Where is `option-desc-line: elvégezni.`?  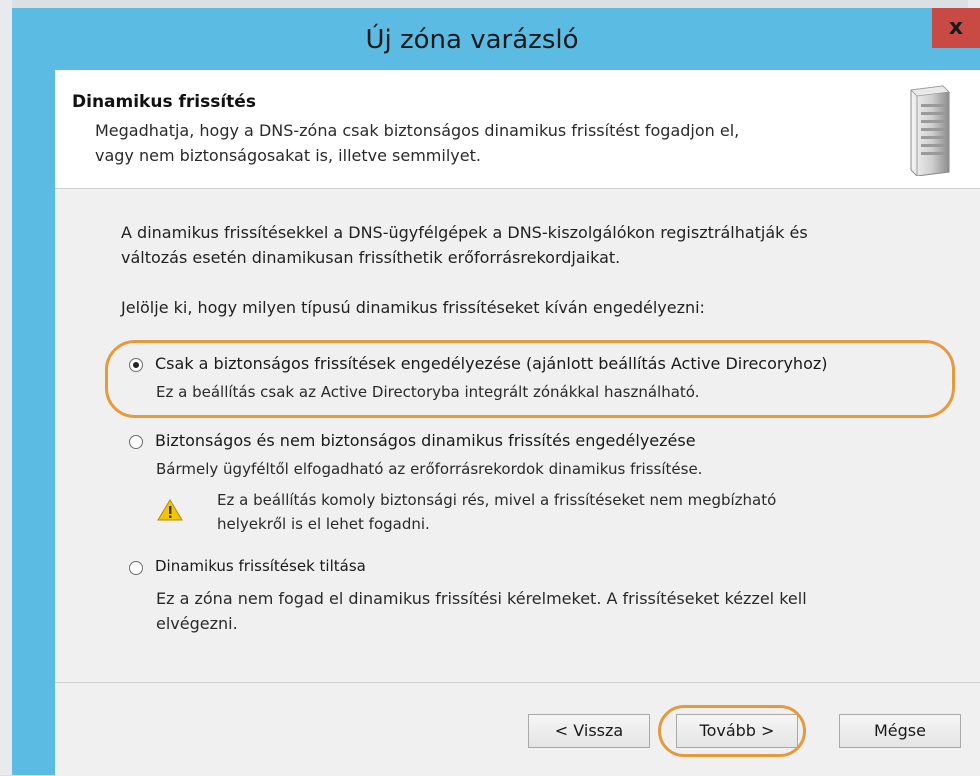 option-desc-line: elvégezni. is located at coordinates (197, 623).